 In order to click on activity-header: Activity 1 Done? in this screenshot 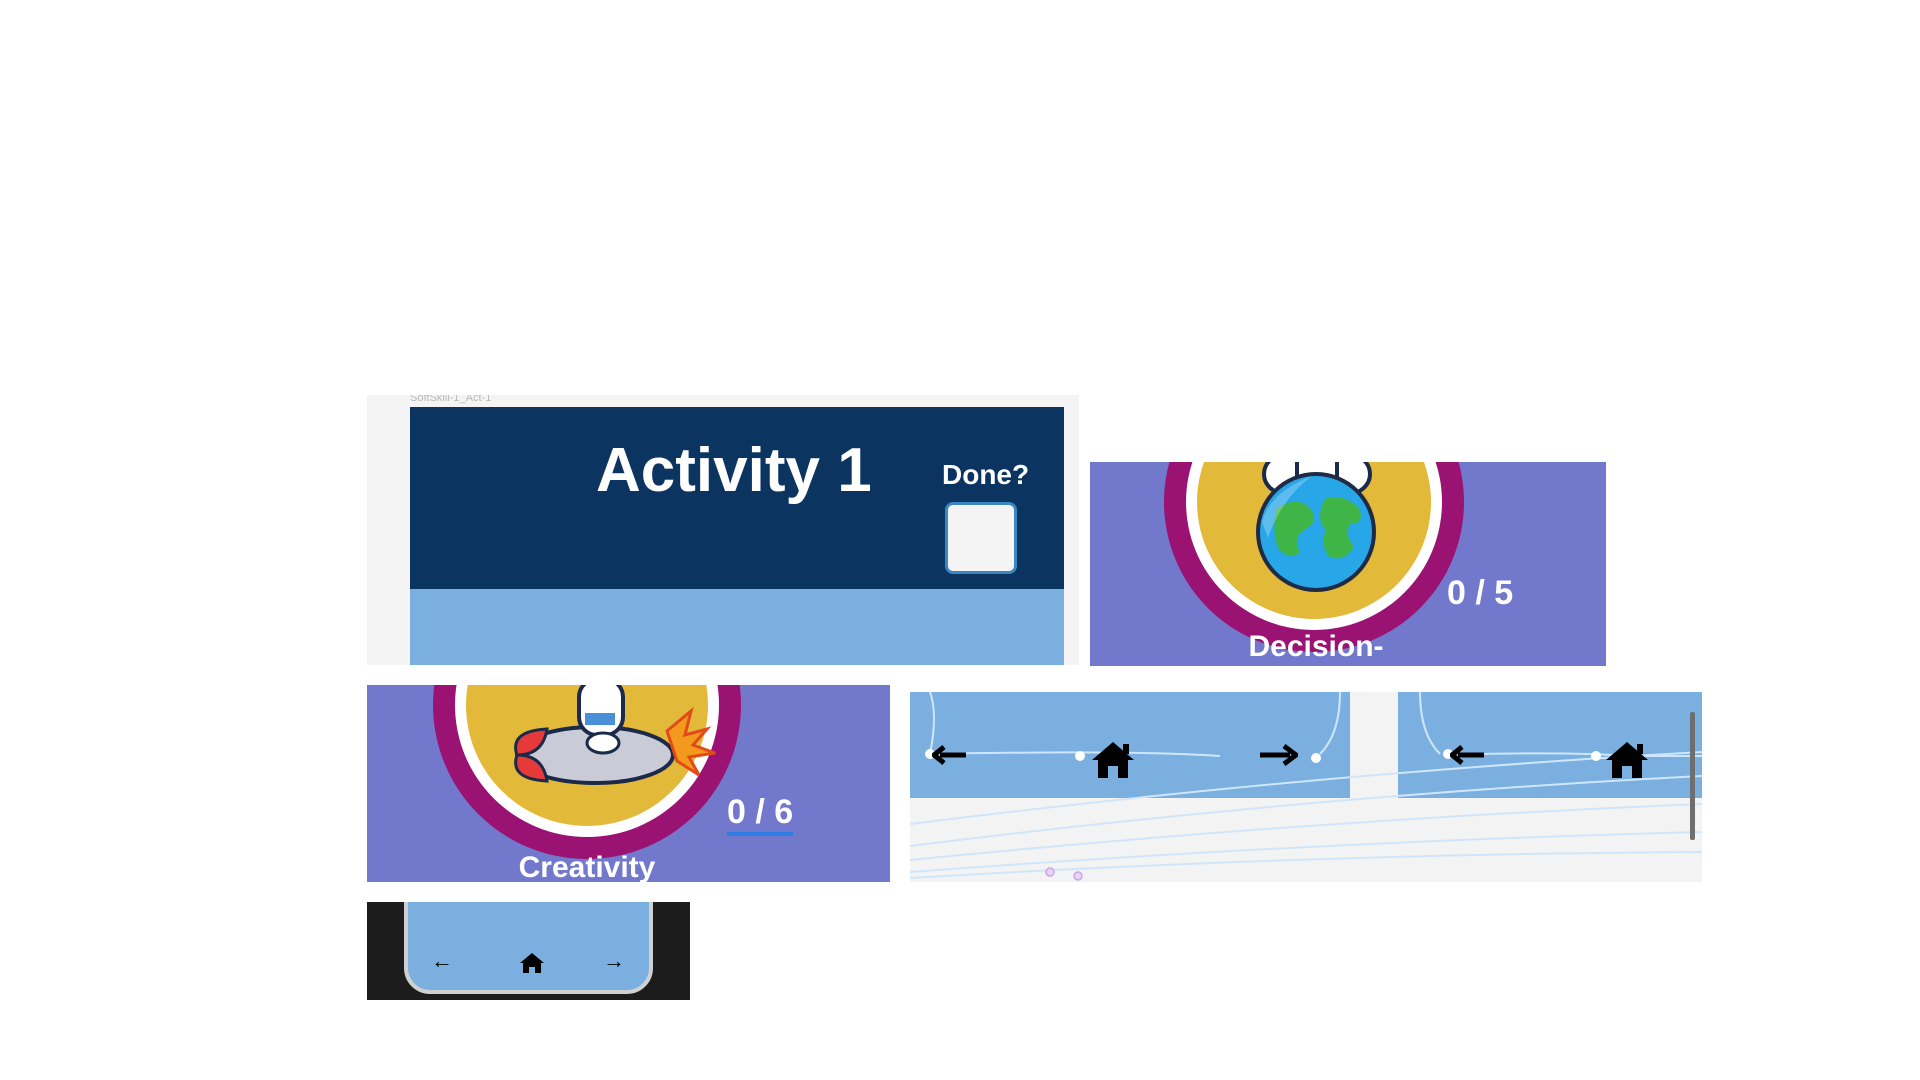, I will do `click(737, 498)`.